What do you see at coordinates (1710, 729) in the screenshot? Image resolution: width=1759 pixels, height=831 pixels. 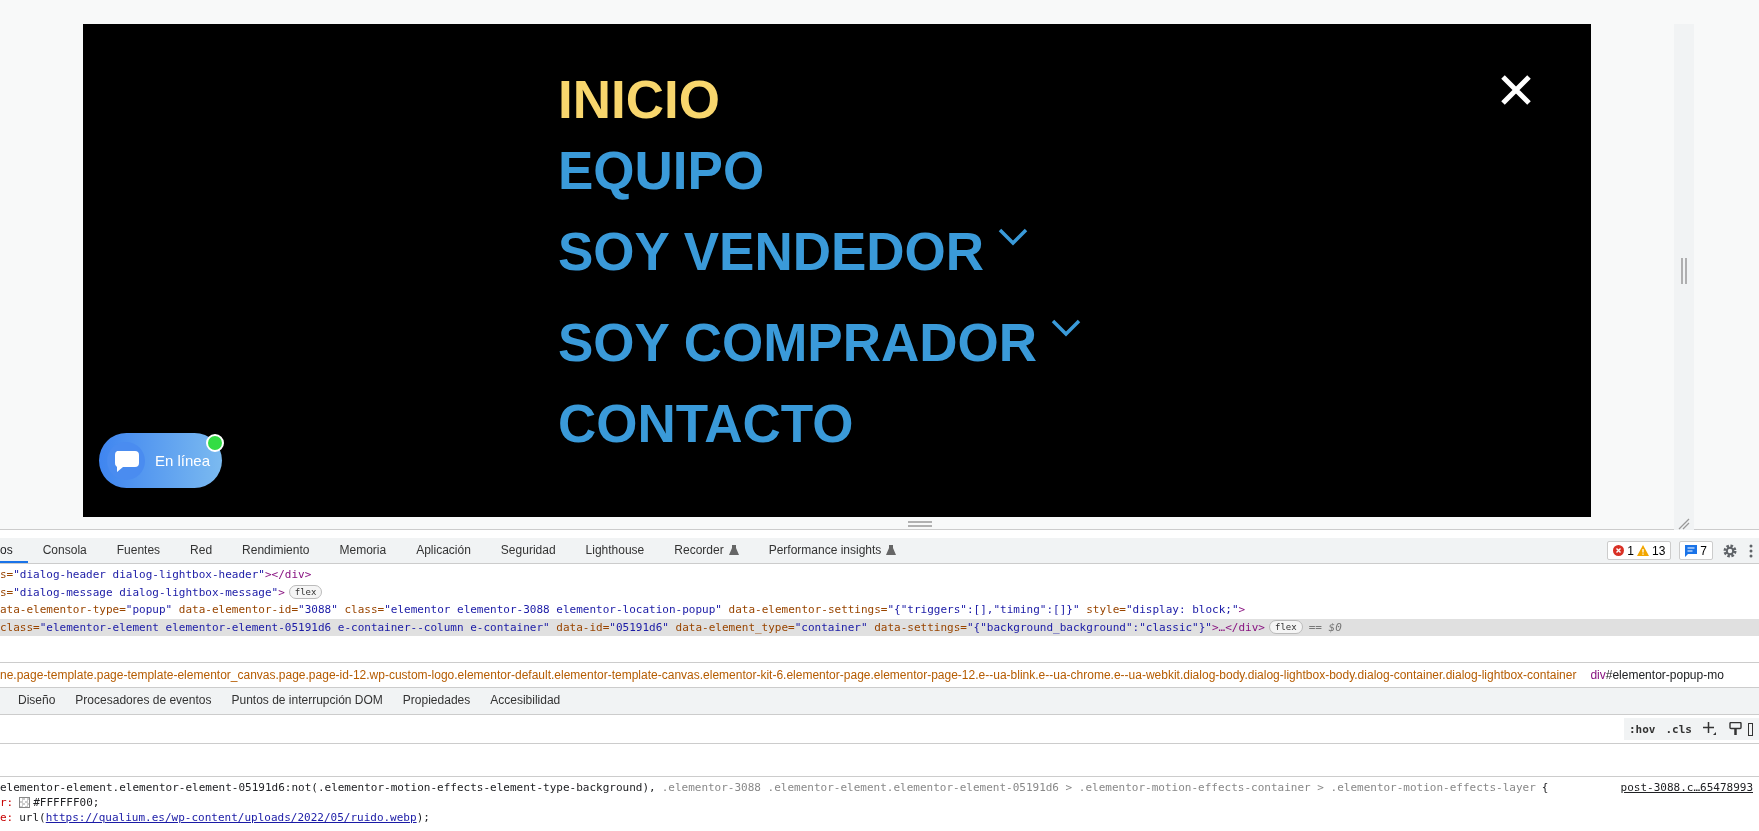 I see `plus-icon` at bounding box center [1710, 729].